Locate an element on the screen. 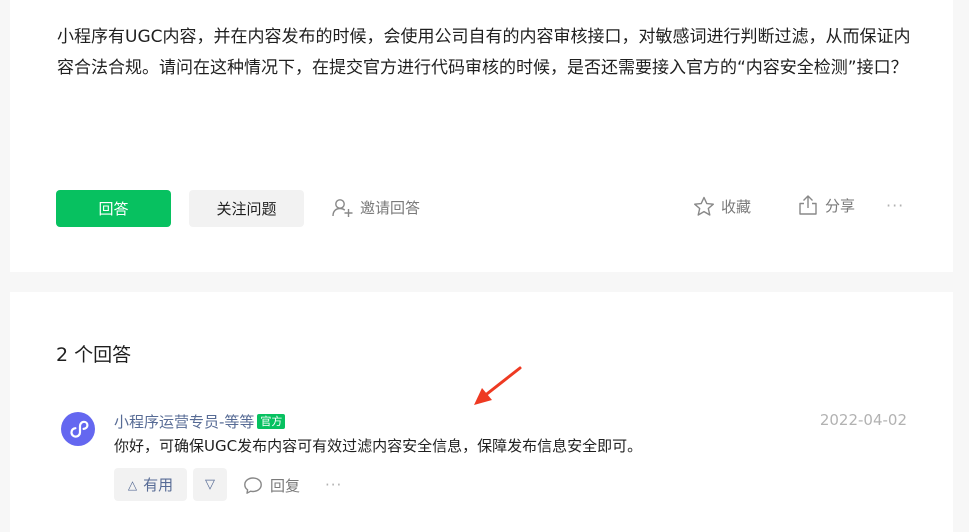 This screenshot has height=532, width=969. useful-button: △ 有用 is located at coordinates (150, 484).